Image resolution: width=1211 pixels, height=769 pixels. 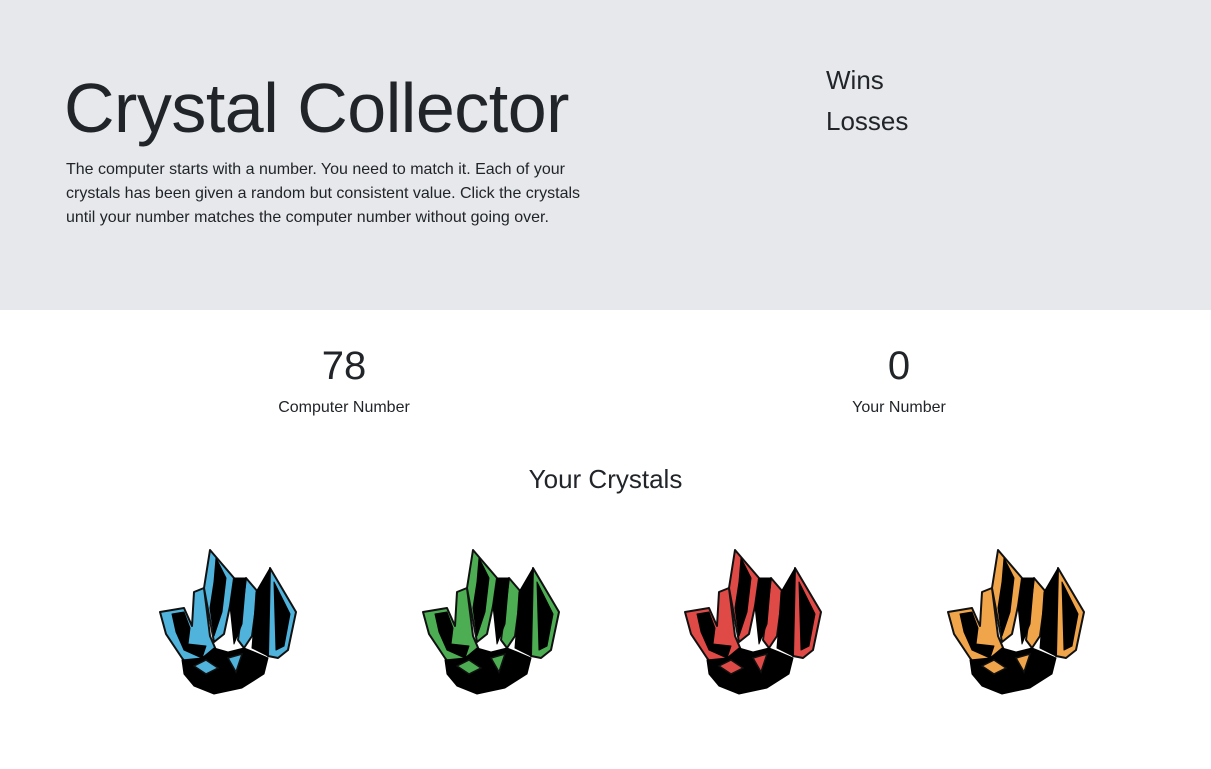 I want to click on blue-crystal-icon, so click(x=228, y=622).